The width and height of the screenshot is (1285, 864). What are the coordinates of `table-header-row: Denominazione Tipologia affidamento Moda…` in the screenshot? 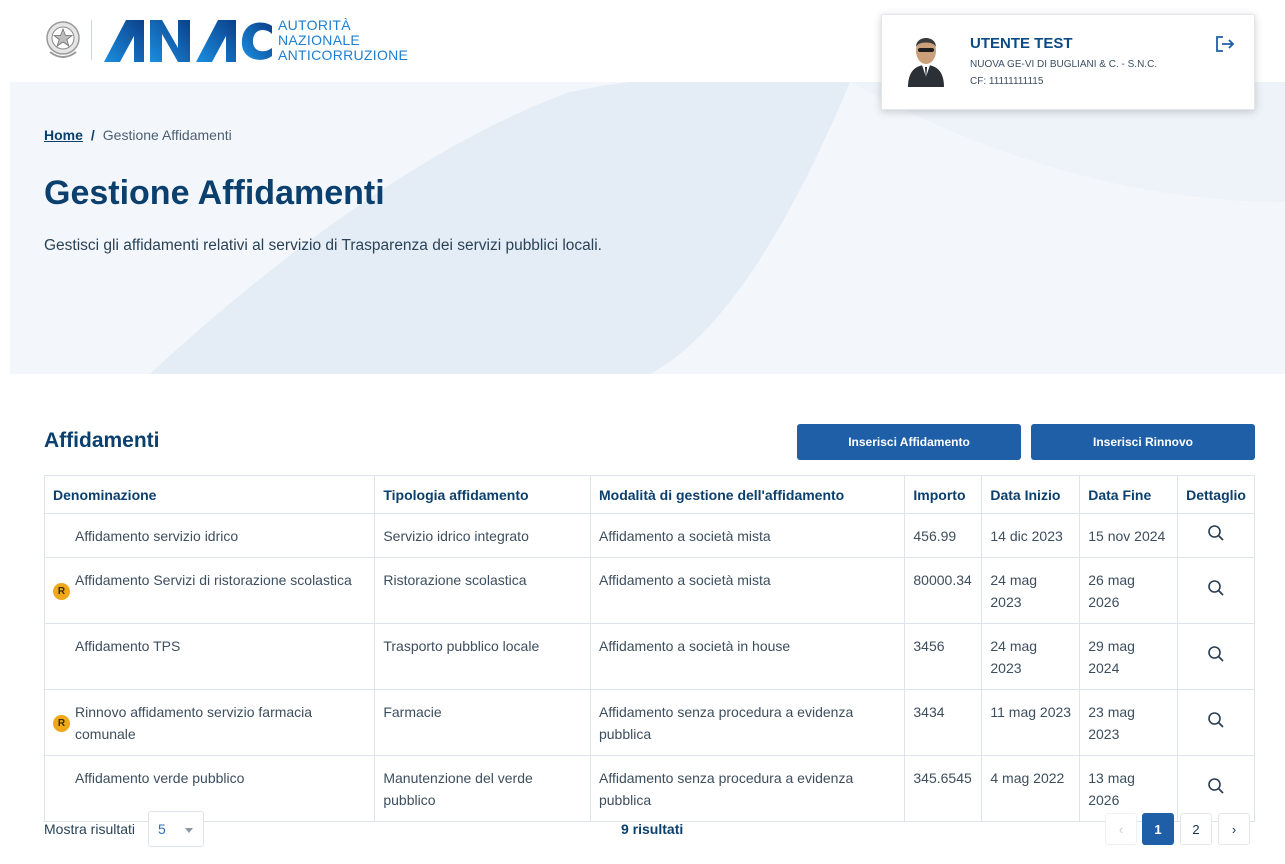 It's located at (649, 494).